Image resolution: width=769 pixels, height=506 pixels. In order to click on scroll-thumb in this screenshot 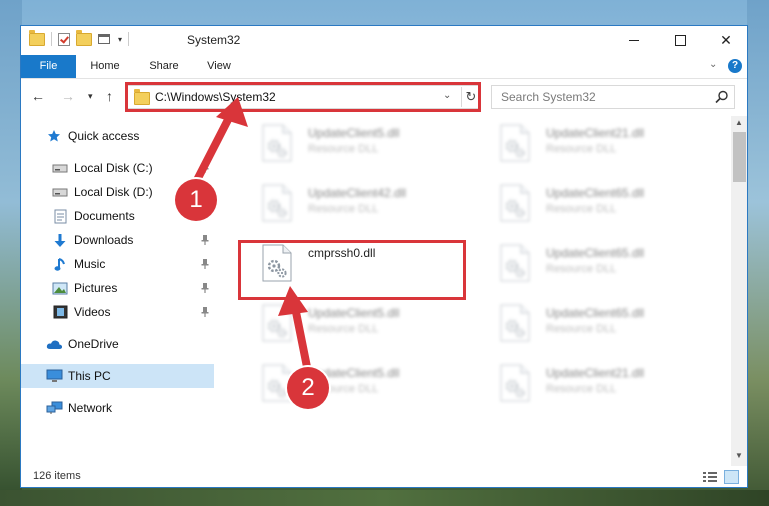, I will do `click(739, 157)`.